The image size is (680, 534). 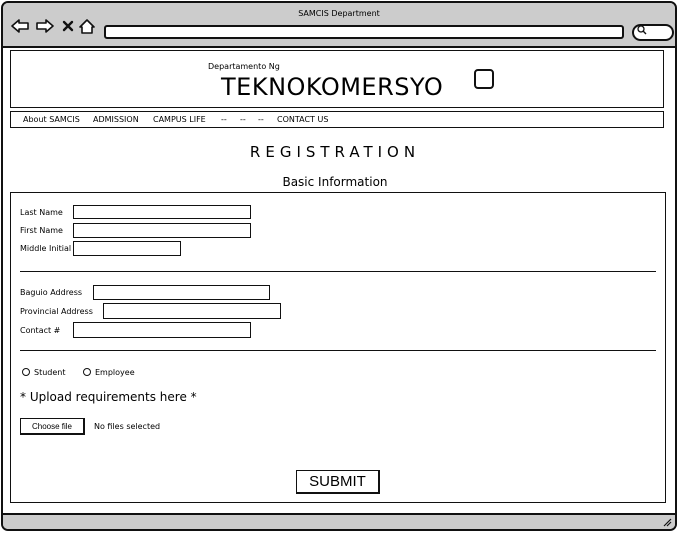 I want to click on home-icon, so click(x=87, y=28).